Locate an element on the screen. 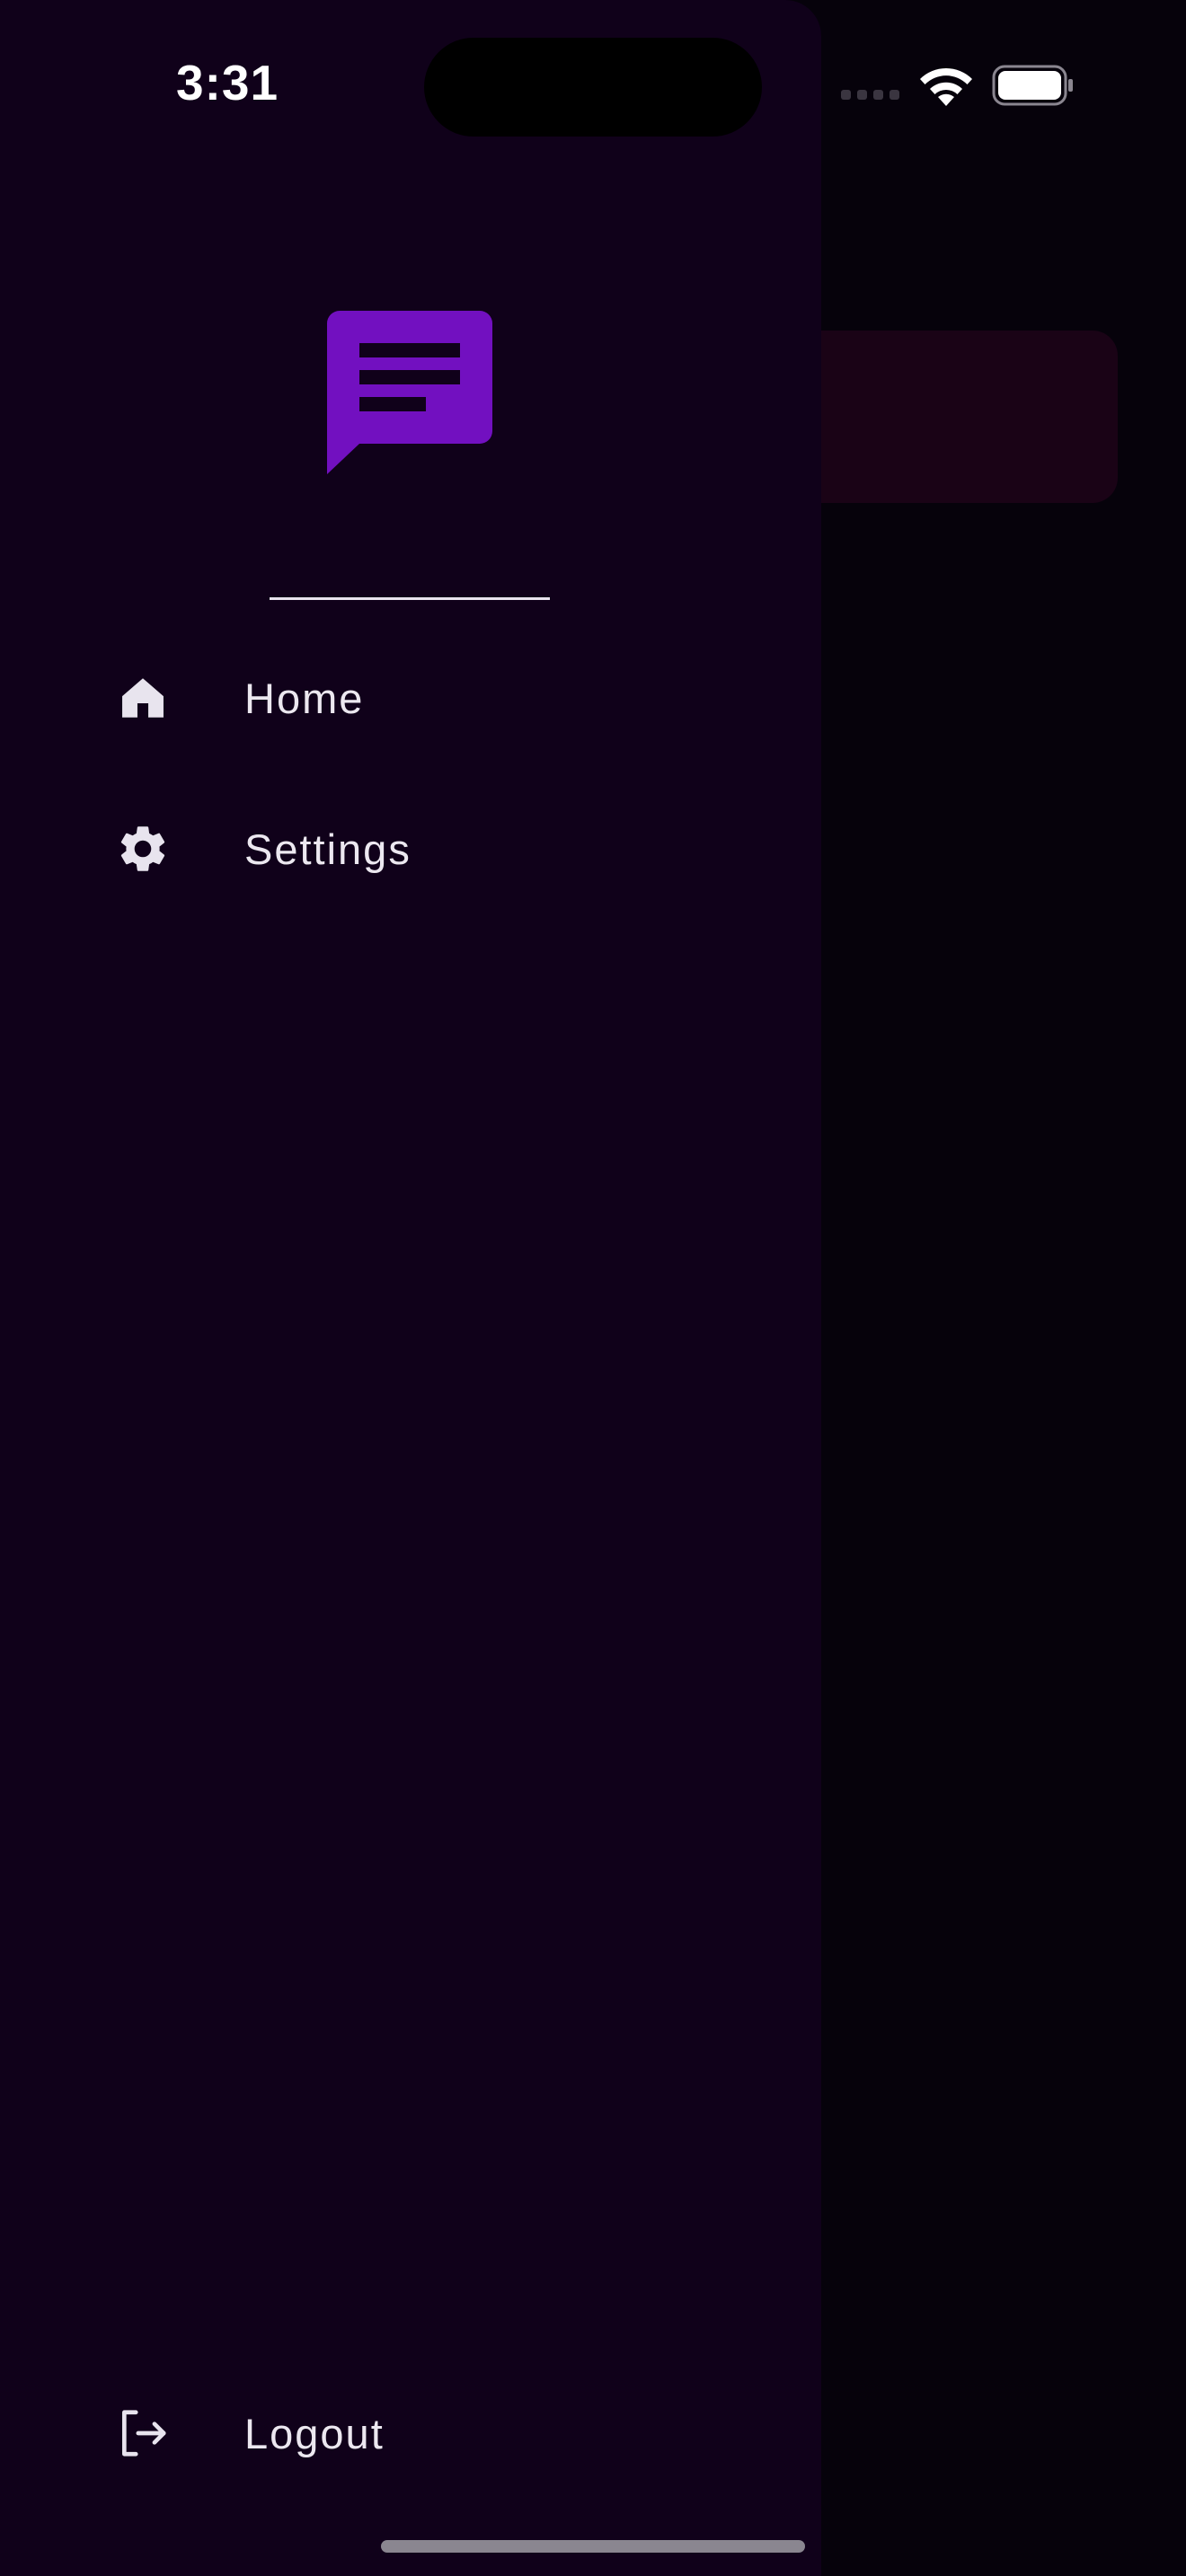  logout-button: Logout is located at coordinates (410, 2433).